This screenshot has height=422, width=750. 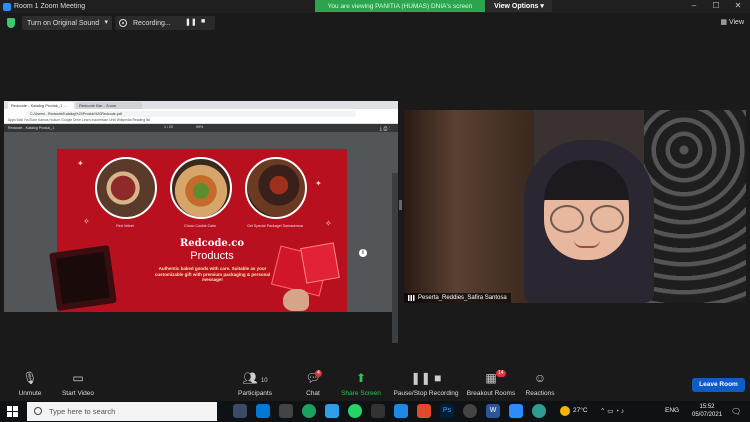 I want to click on reactions-icon: ☺, so click(x=540, y=378).